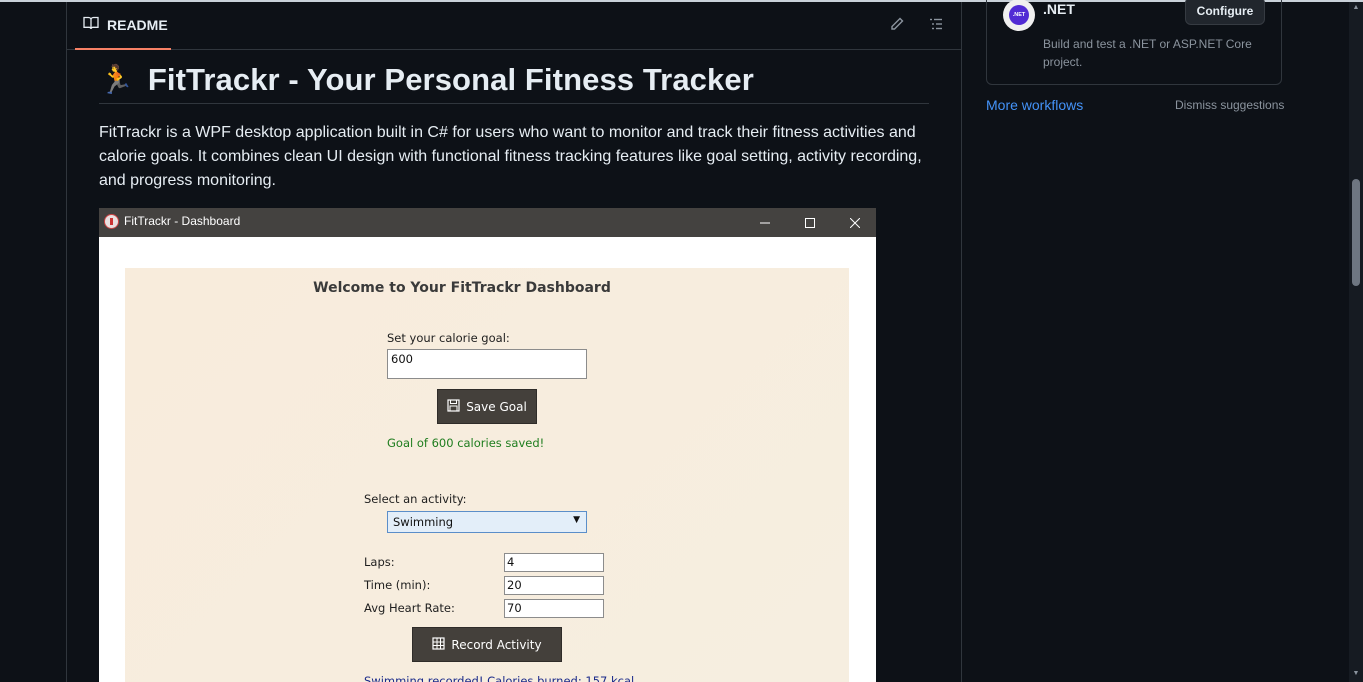 The width and height of the screenshot is (1363, 682). I want to click on runner-emoji: 🏃, so click(116, 79).